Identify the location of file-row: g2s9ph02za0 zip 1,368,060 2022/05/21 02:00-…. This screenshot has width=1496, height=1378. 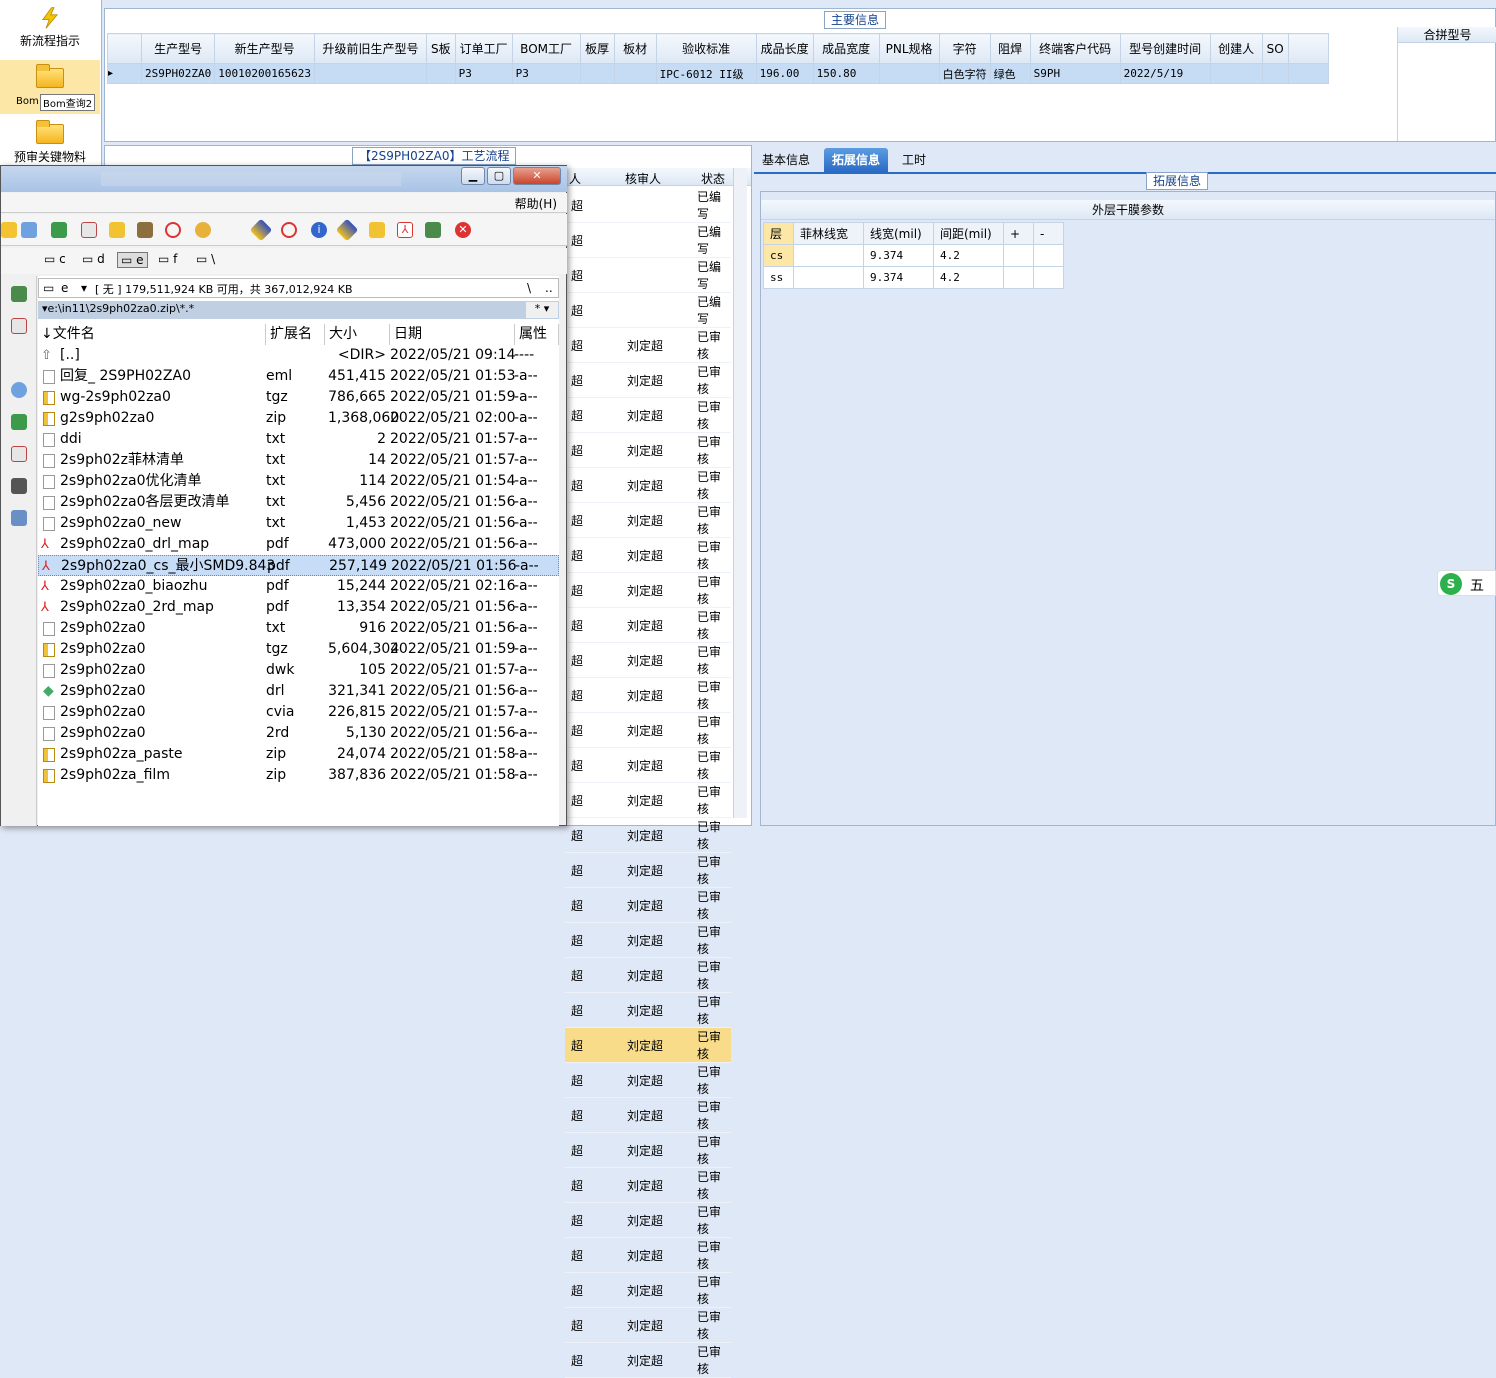
(298, 418).